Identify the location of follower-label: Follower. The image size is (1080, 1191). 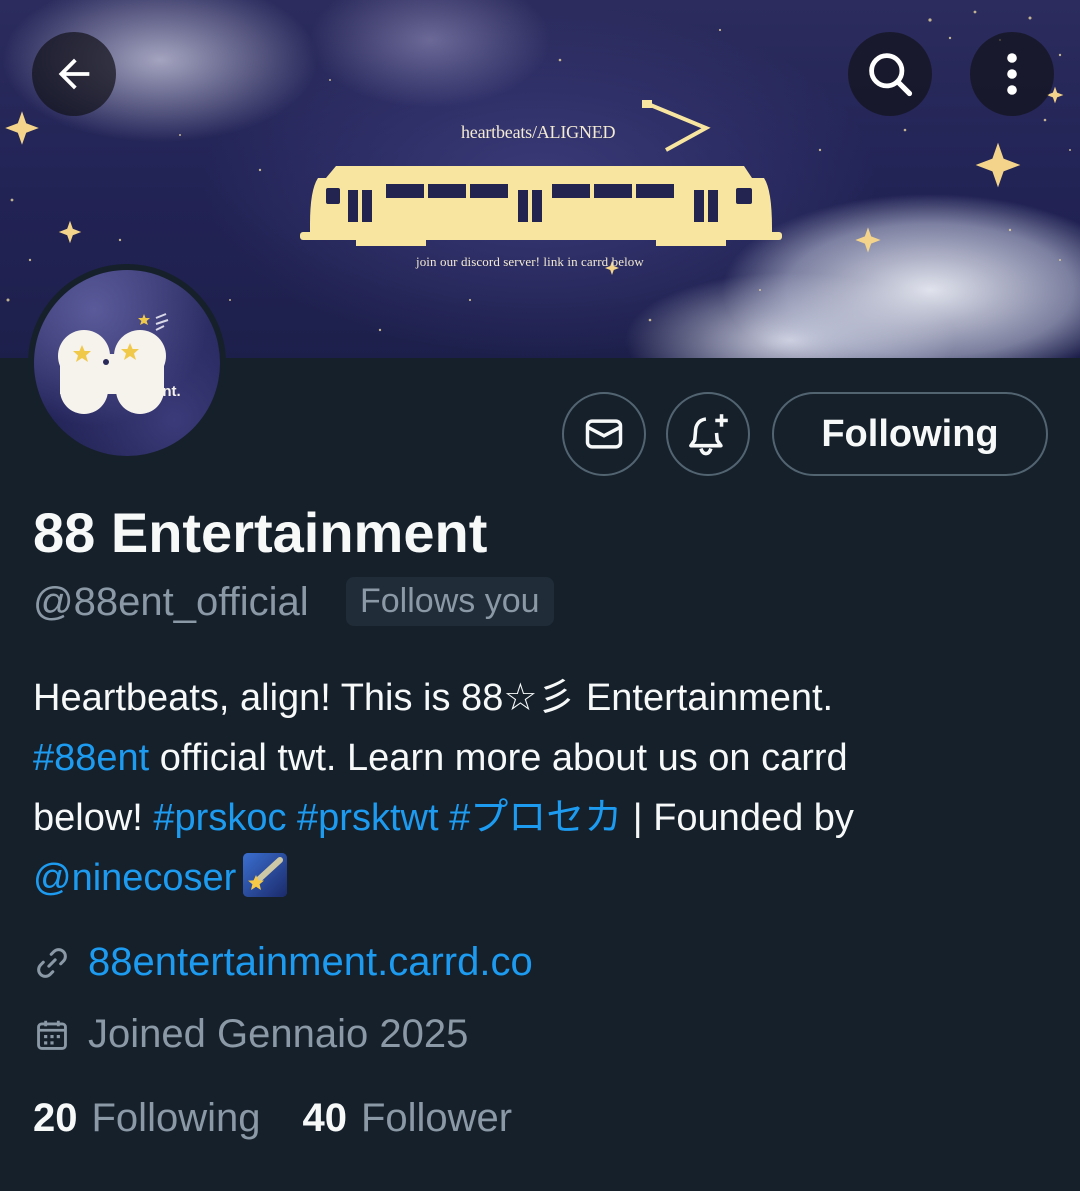
(436, 1118).